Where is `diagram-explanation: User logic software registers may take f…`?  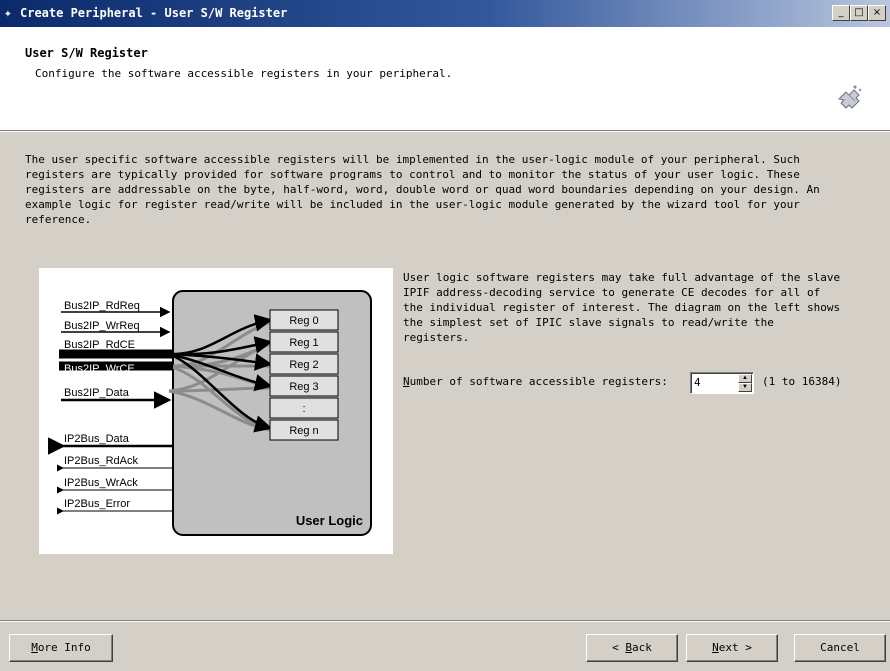 diagram-explanation: User logic software registers may take f… is located at coordinates (622, 307).